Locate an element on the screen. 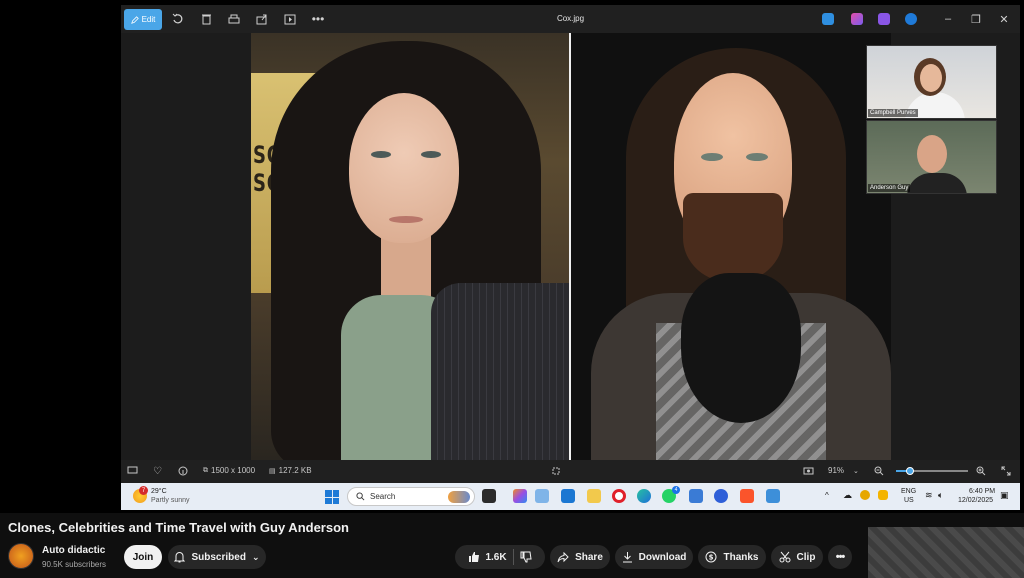 Image resolution: width=1024 pixels, height=578 pixels. thumbs-down-icon is located at coordinates (526, 557).